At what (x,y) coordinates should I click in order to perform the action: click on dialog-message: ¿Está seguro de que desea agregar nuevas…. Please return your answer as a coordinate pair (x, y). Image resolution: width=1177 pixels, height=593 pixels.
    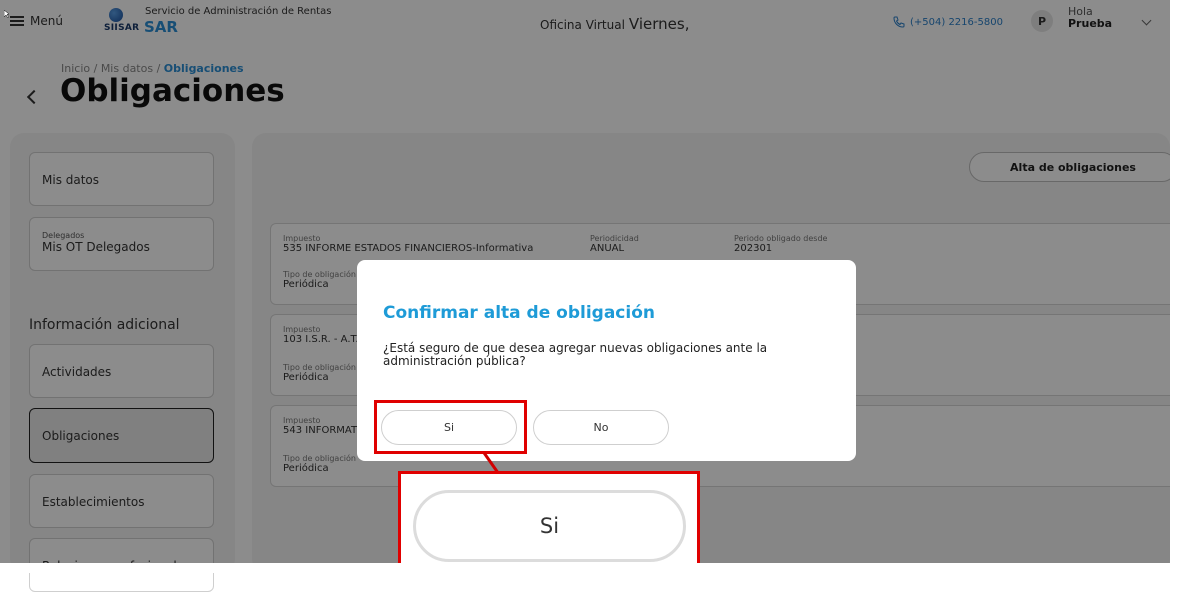
    Looking at the image, I should click on (575, 354).